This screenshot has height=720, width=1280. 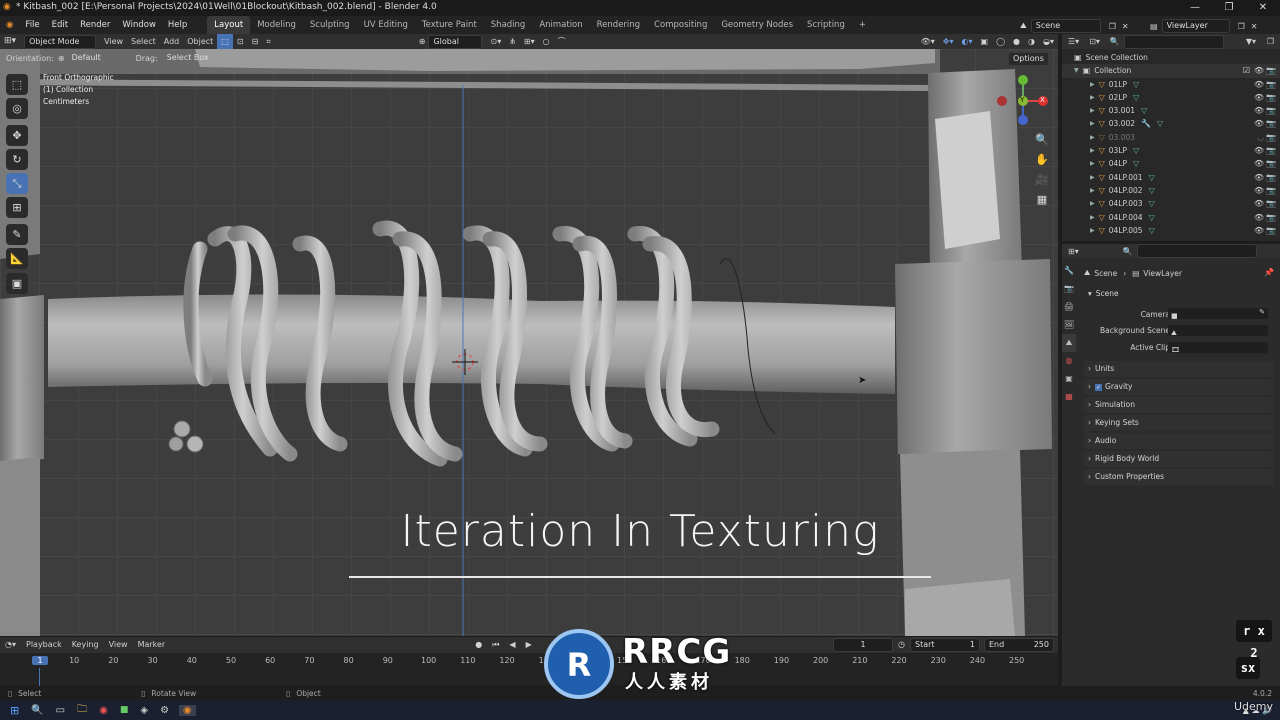 What do you see at coordinates (512, 645) in the screenshot?
I see `prev-keyframe-icon: ◀` at bounding box center [512, 645].